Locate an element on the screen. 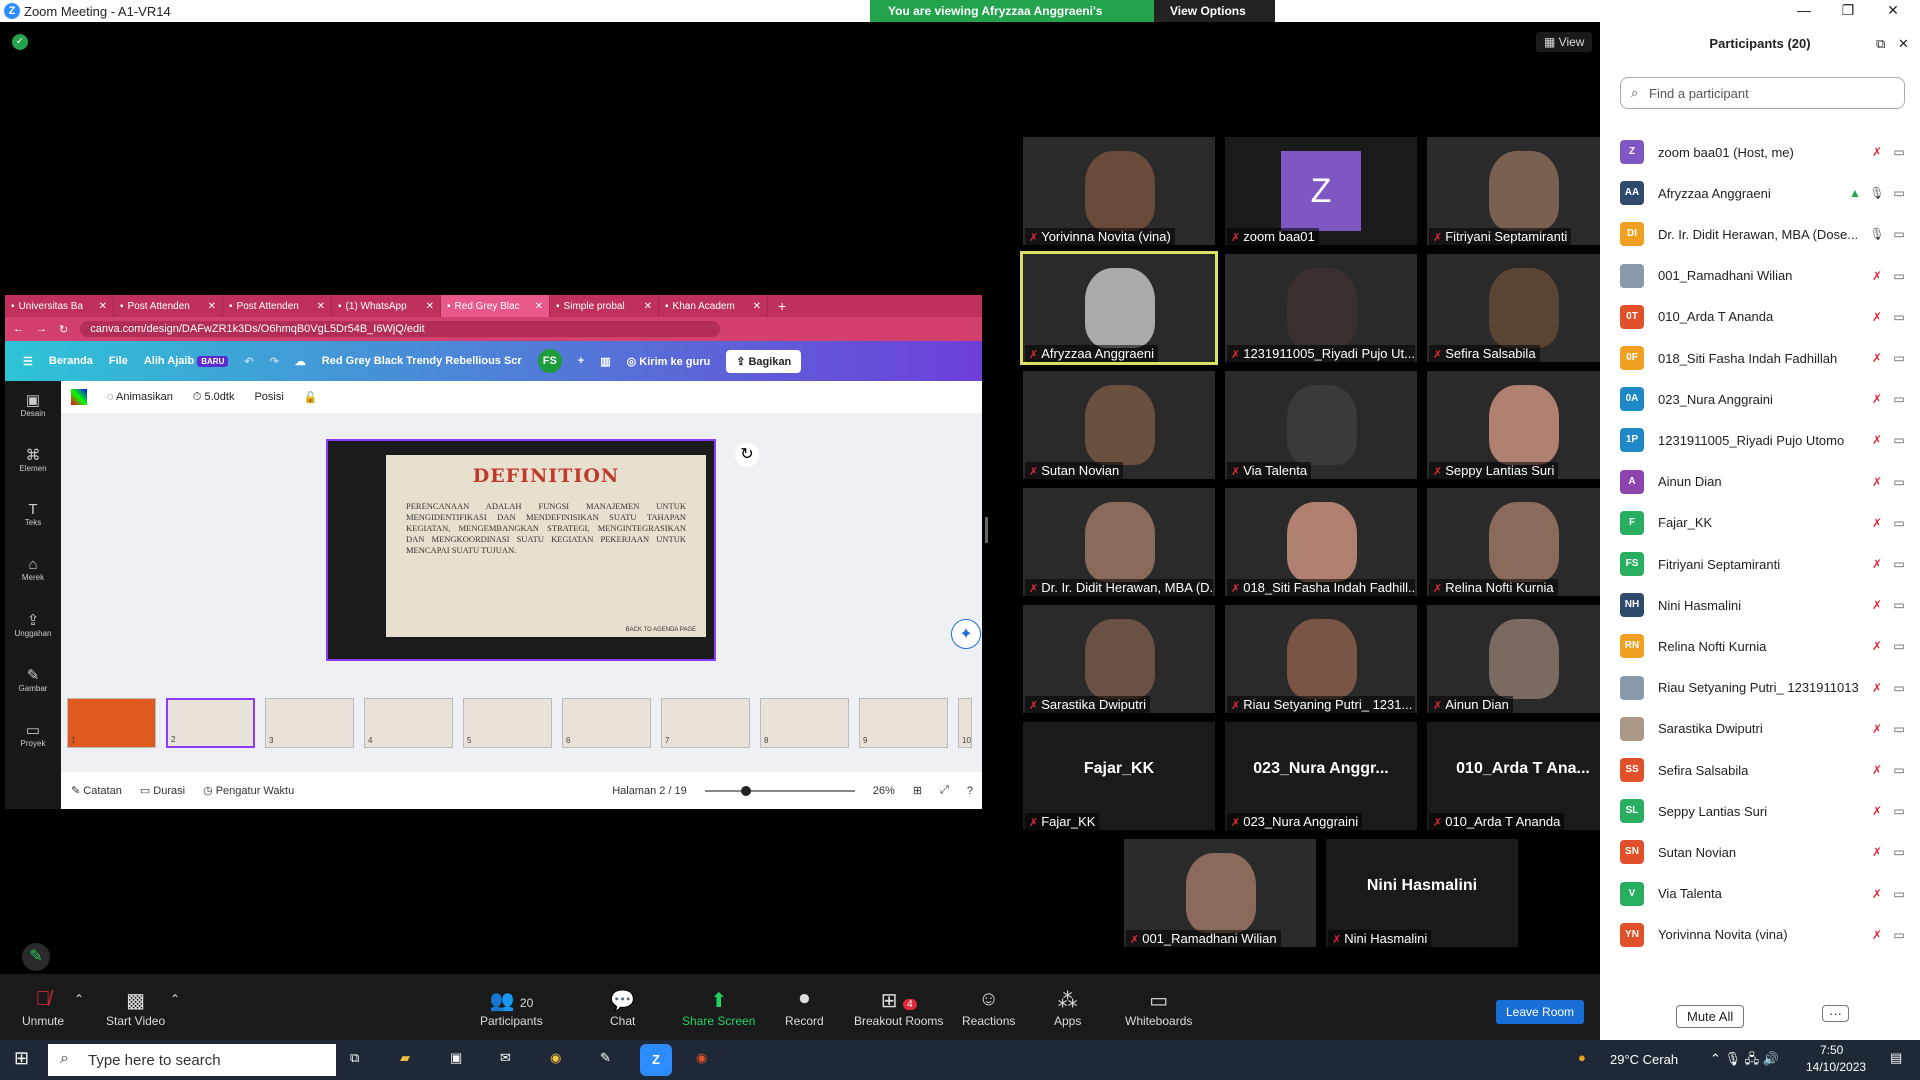 This screenshot has height=1080, width=1920. notification-icon: ▤ is located at coordinates (1896, 1058).